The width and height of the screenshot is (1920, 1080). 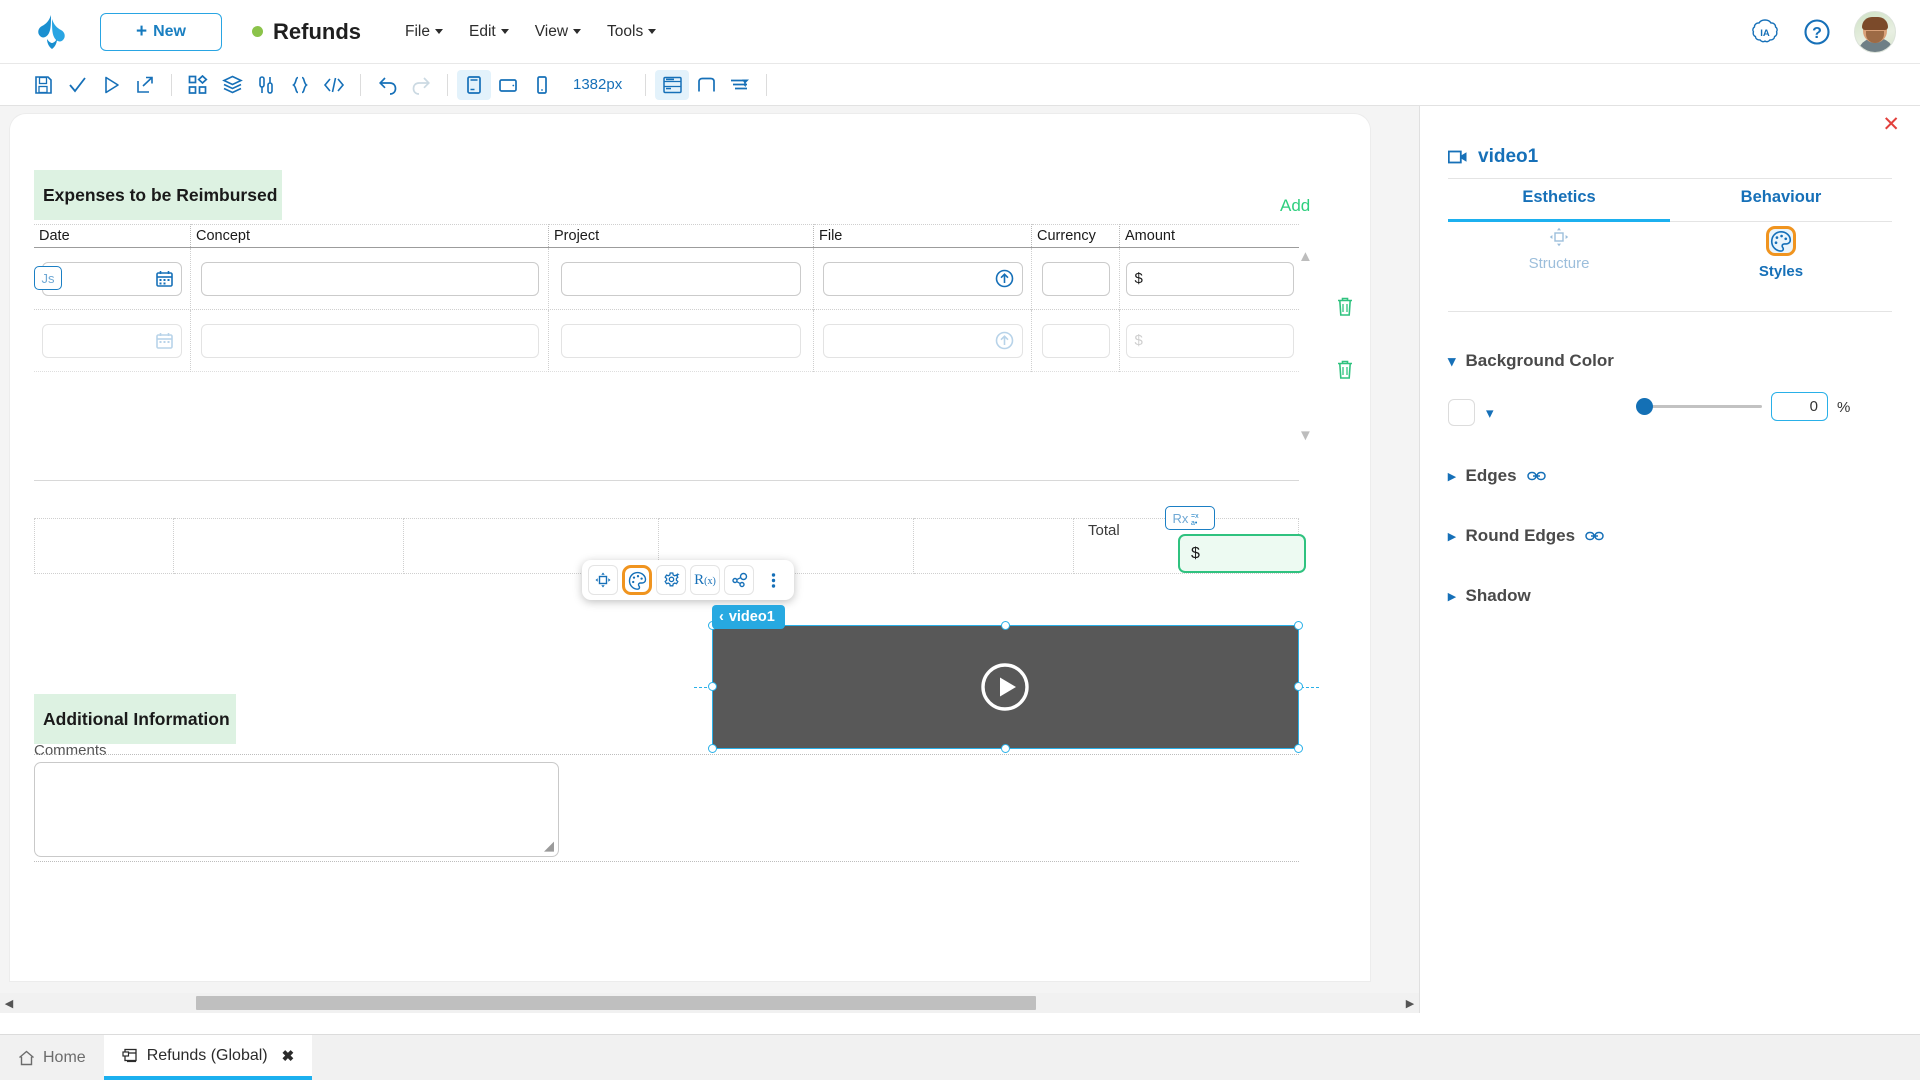 I want to click on validate-check-icon, so click(x=77, y=85).